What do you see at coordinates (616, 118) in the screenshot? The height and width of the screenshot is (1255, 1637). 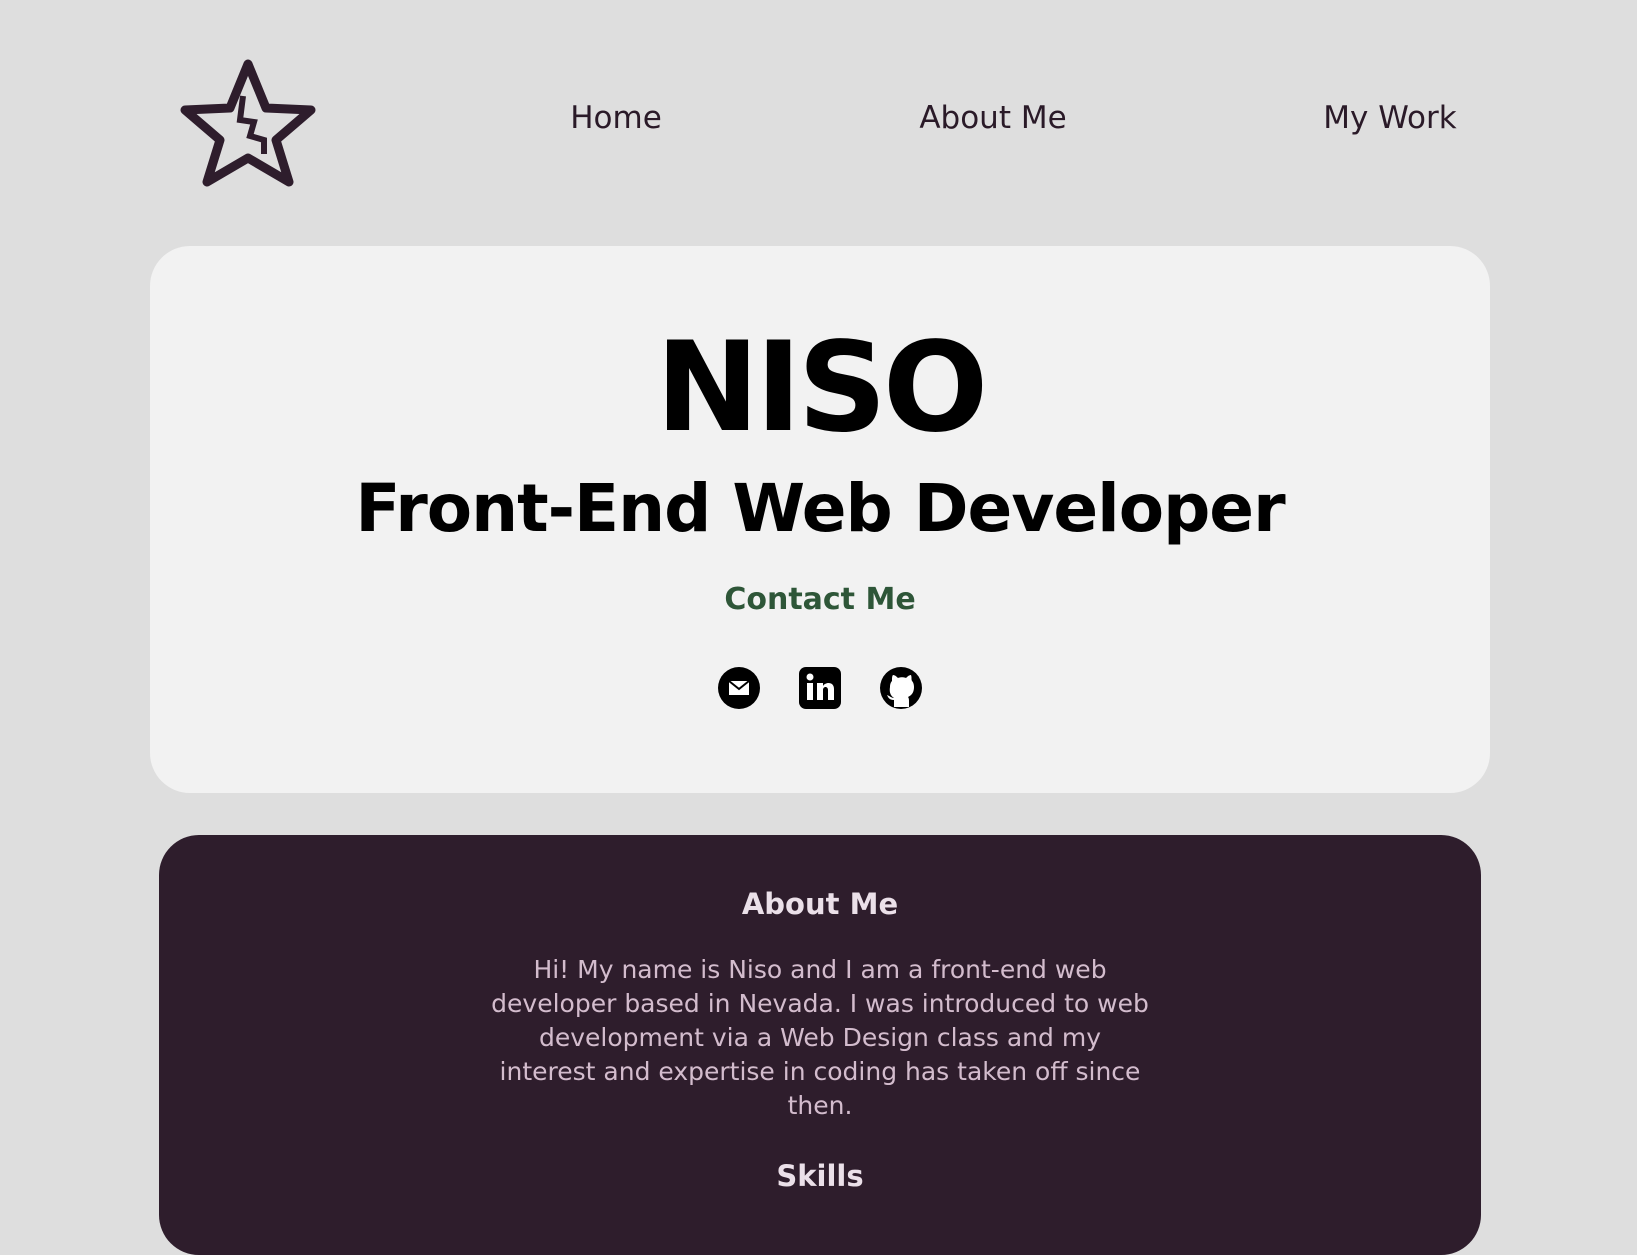 I see `nav-home: Home` at bounding box center [616, 118].